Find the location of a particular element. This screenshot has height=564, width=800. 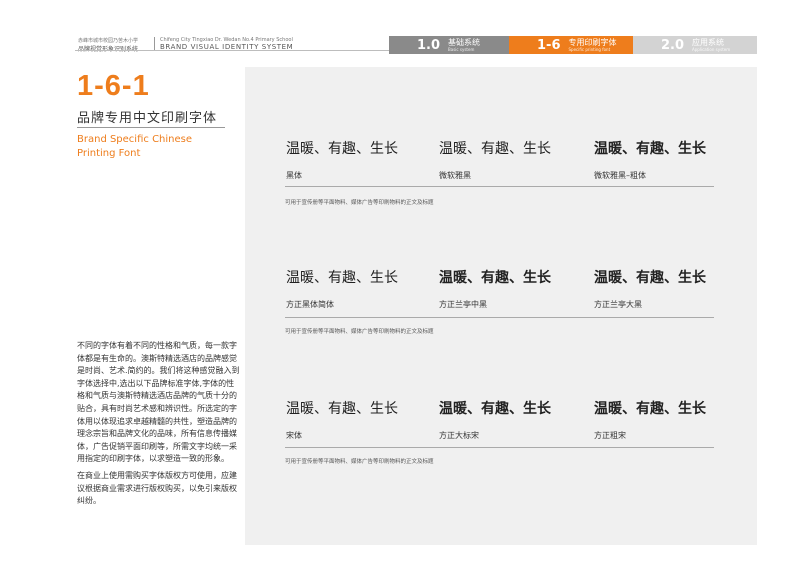

font-sample-fz-cusong: 温暖、有趣、生长 is located at coordinates (650, 409).